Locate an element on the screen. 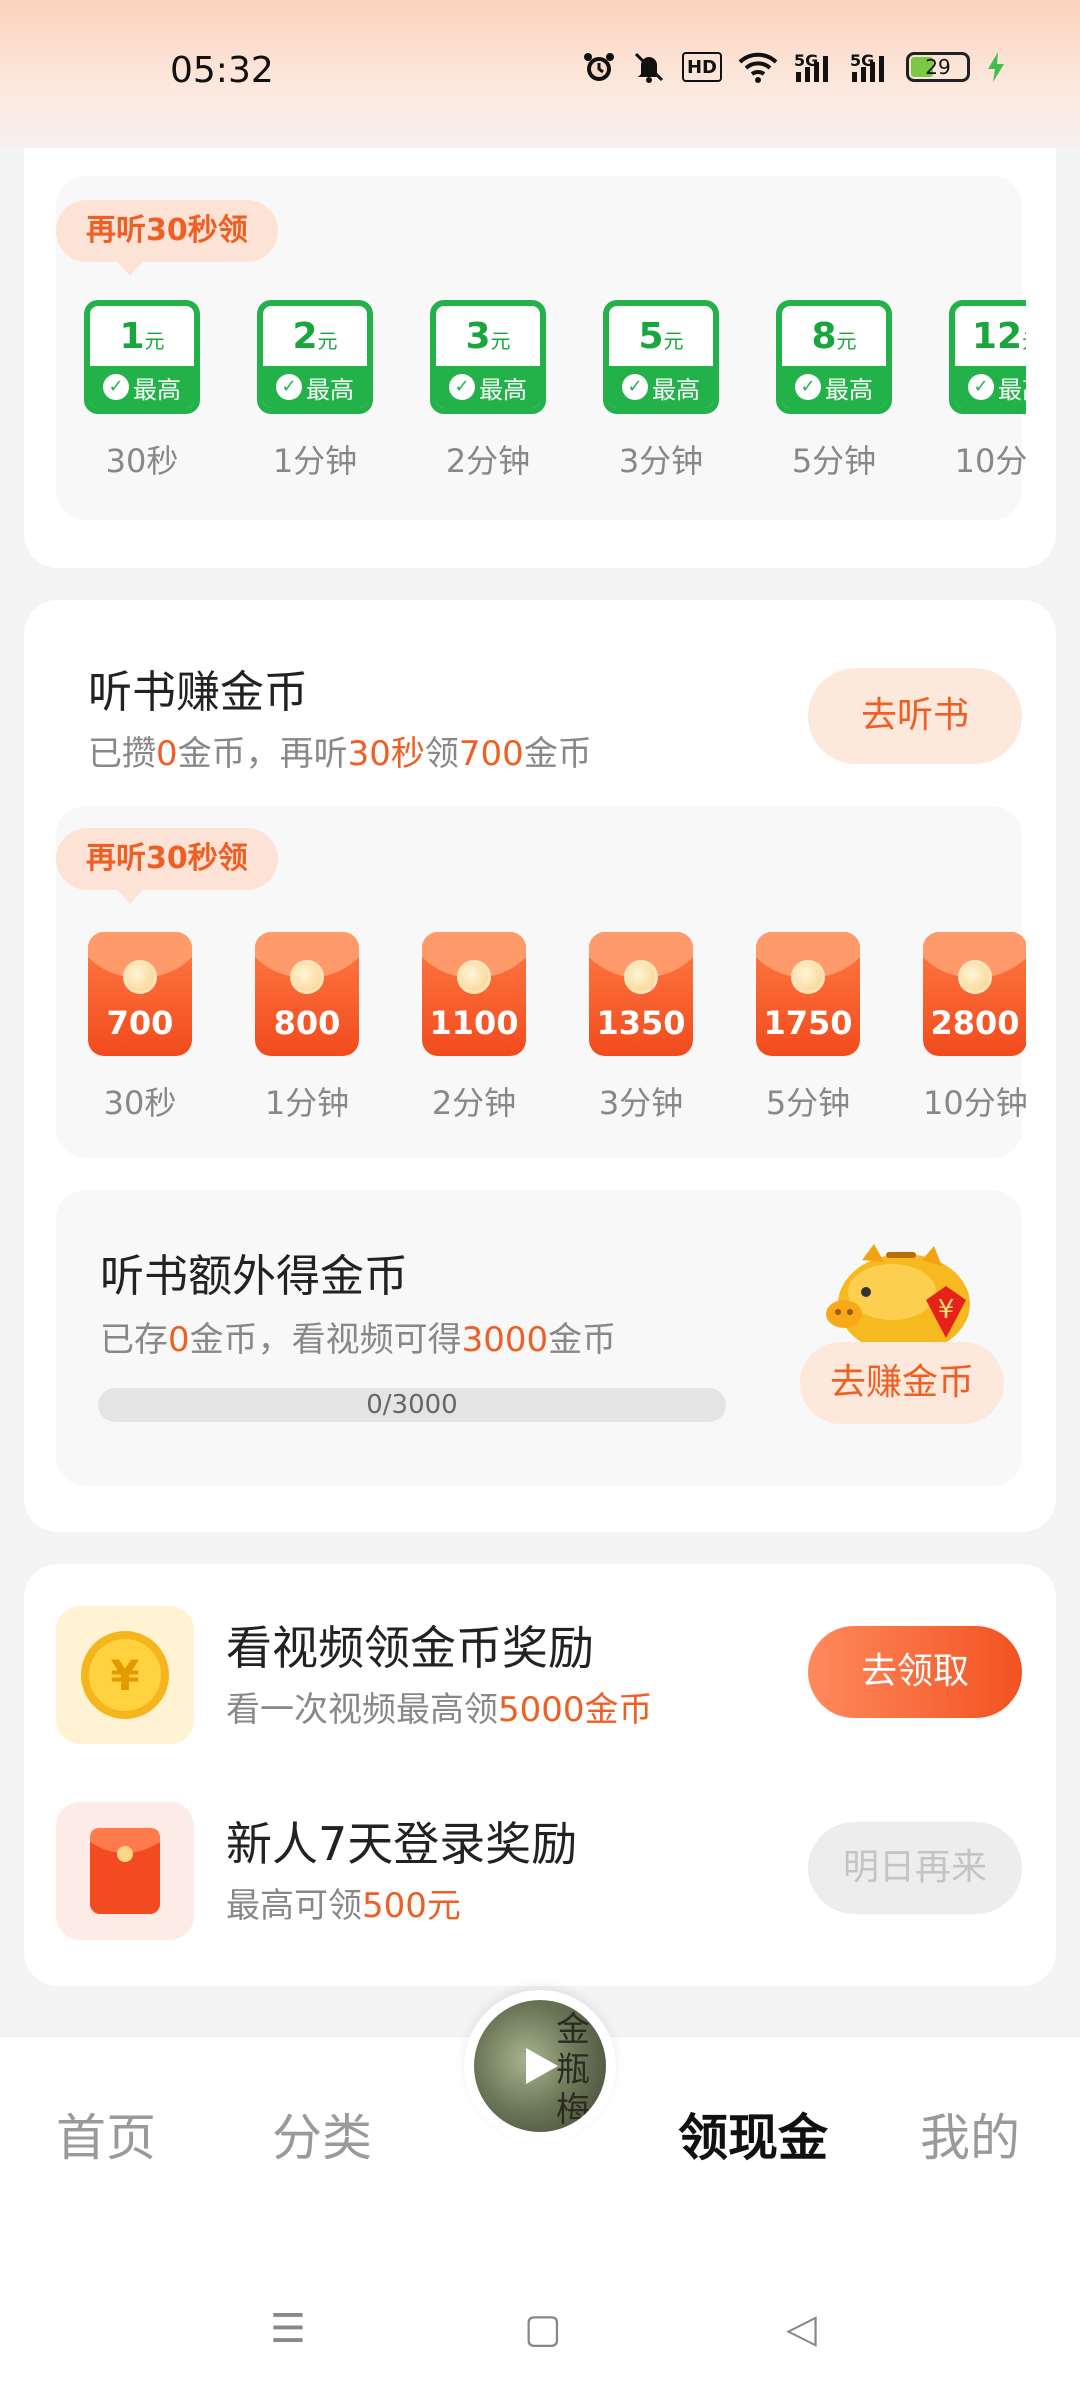  coin-amount: 1100 is located at coordinates (474, 1023).